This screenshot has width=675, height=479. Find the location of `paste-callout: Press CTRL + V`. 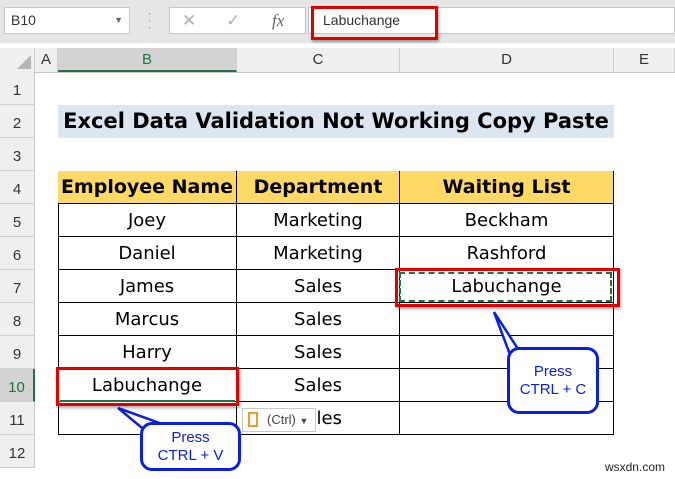

paste-callout: Press CTRL + V is located at coordinates (190, 446).